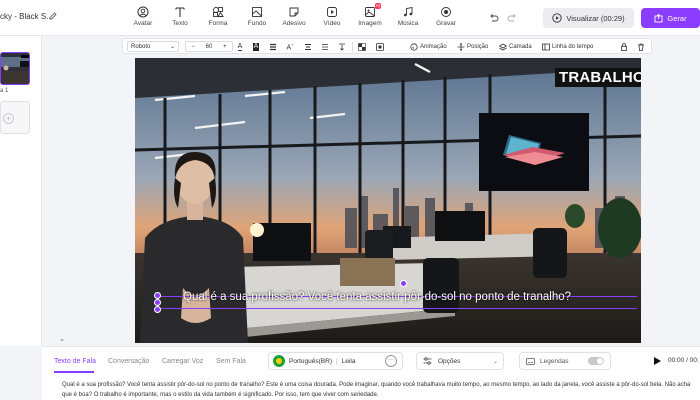 Image resolution: width=700 pixels, height=400 pixels. Describe the element at coordinates (427, 361) in the screenshot. I see `sliders-icon` at that location.